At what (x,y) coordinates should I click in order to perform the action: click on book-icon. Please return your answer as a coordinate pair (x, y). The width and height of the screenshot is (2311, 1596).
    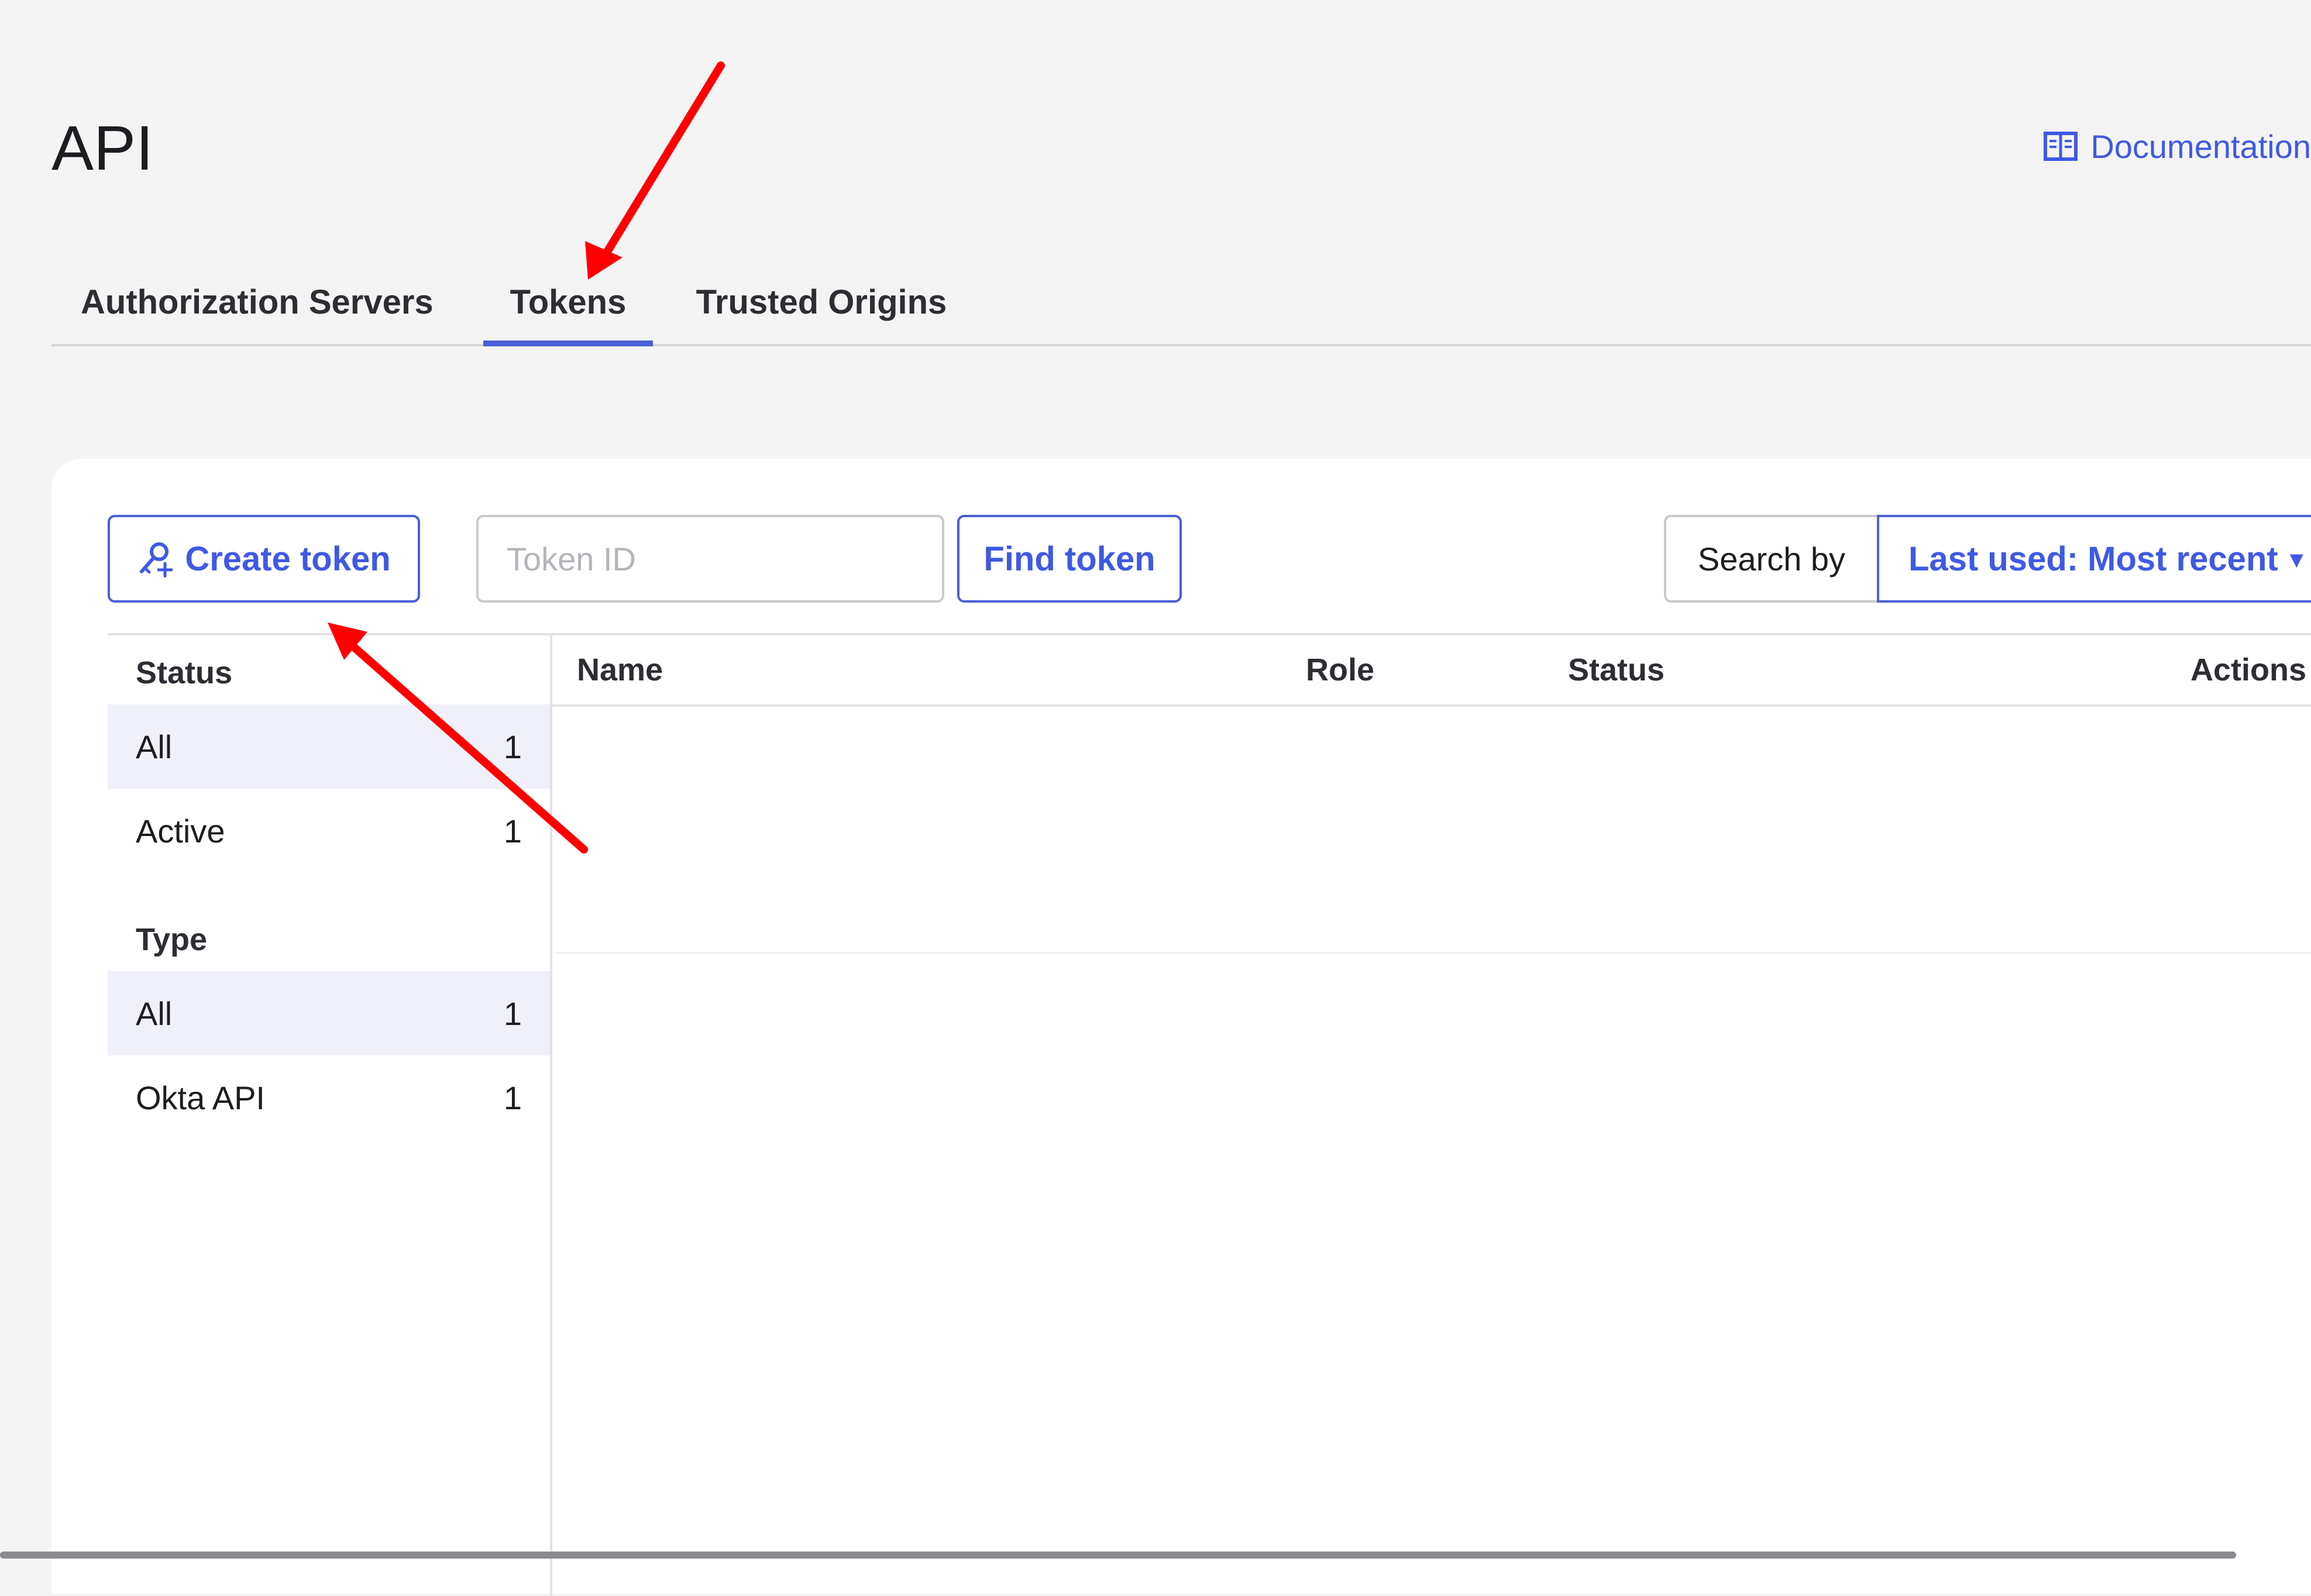
    Looking at the image, I should click on (2061, 146).